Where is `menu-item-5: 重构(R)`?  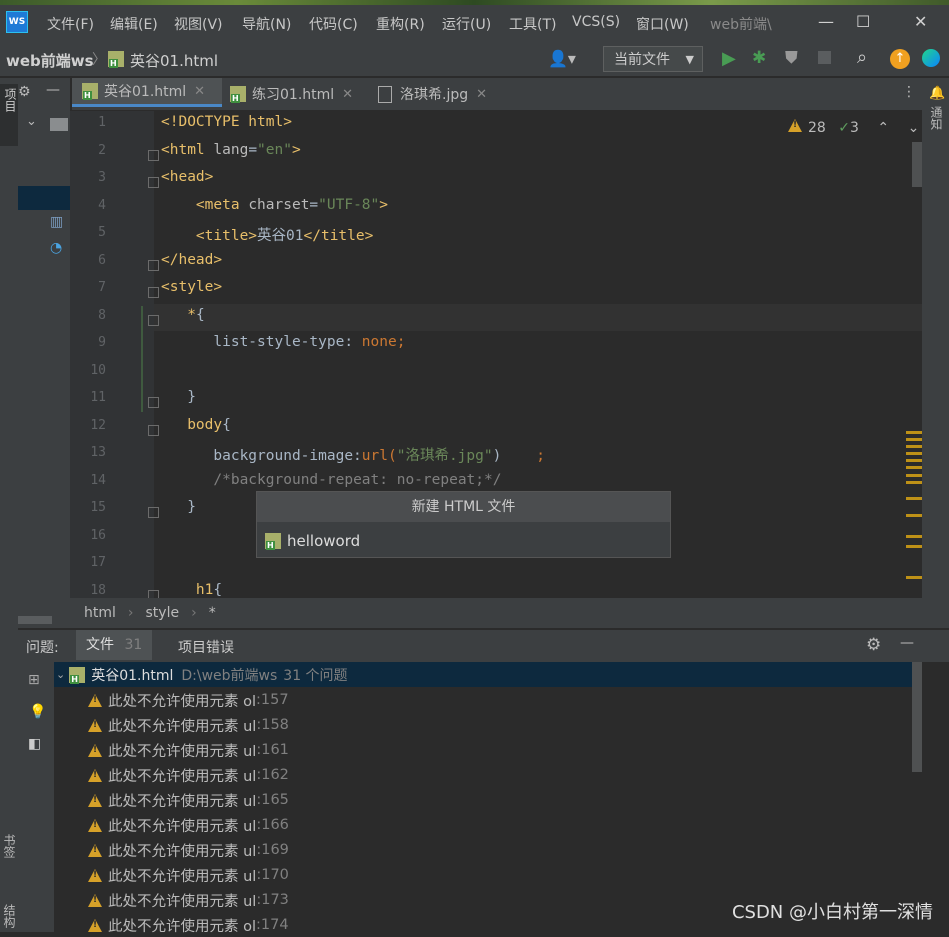 menu-item-5: 重构(R) is located at coordinates (400, 24).